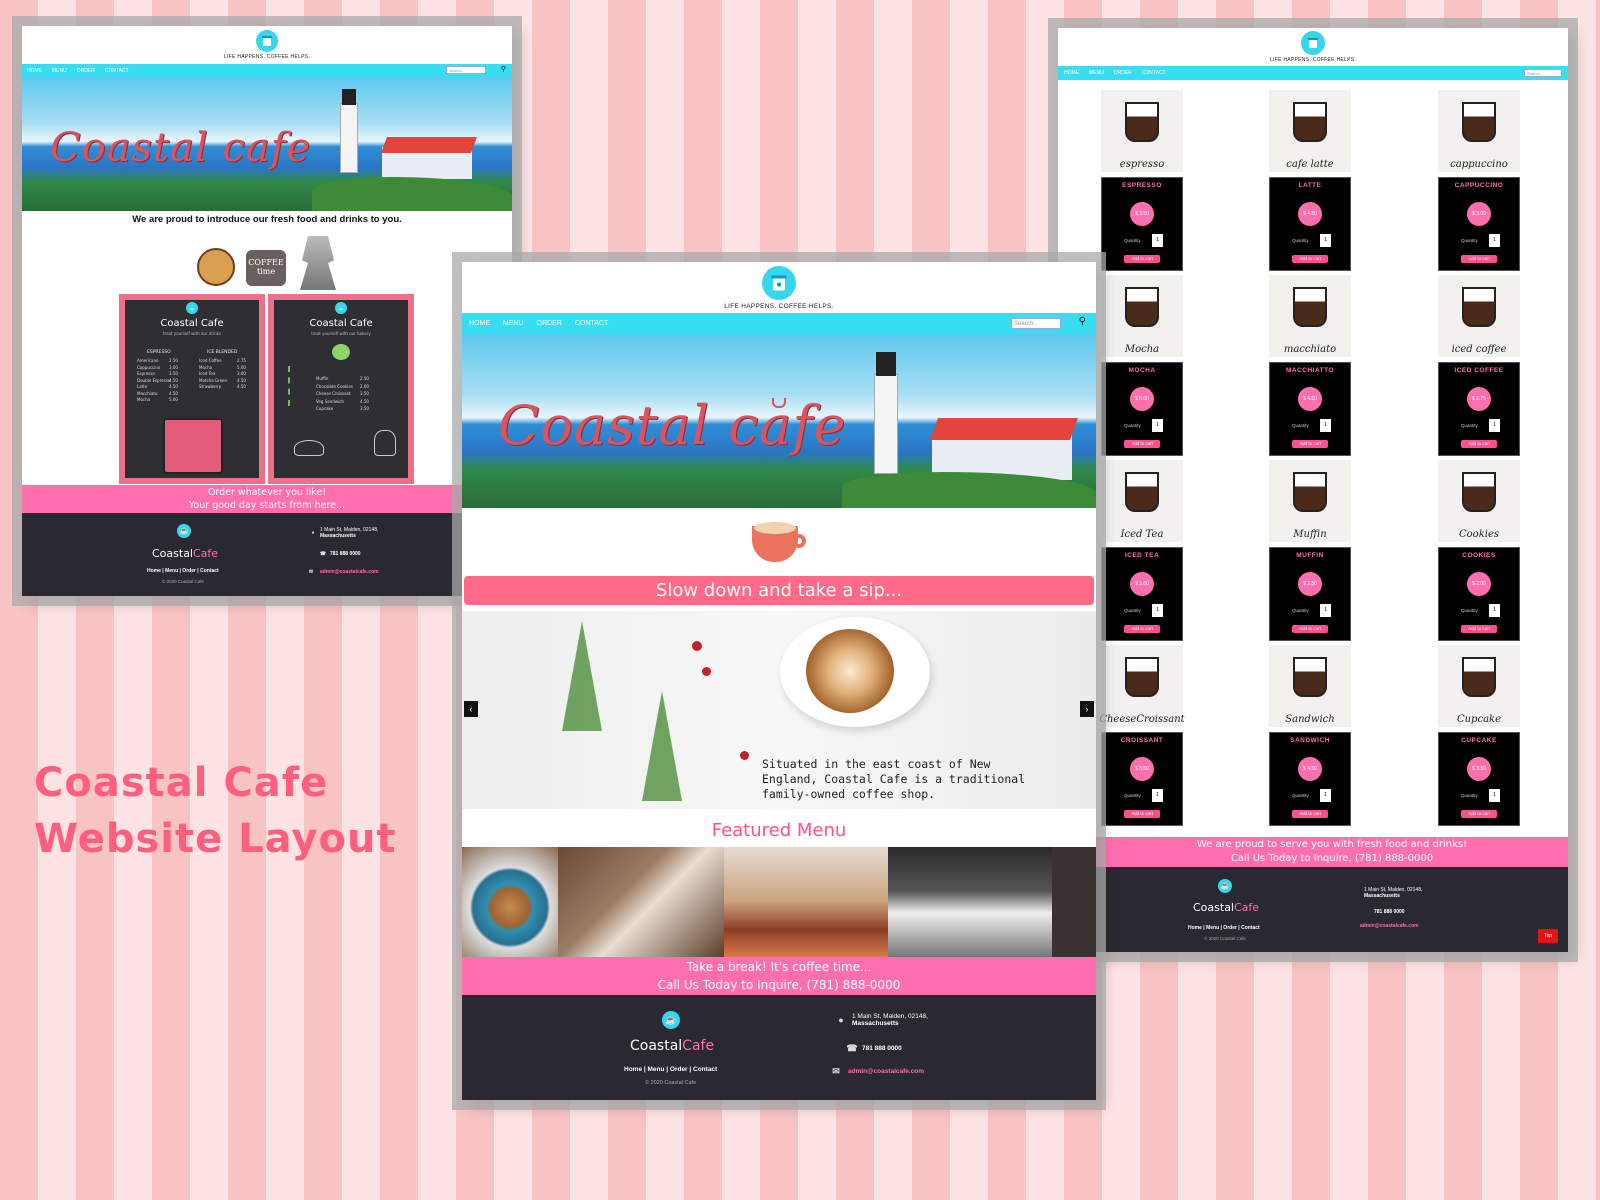  Describe the element at coordinates (1142, 214) in the screenshot. I see `product-price-badge: $ 3.50` at that location.